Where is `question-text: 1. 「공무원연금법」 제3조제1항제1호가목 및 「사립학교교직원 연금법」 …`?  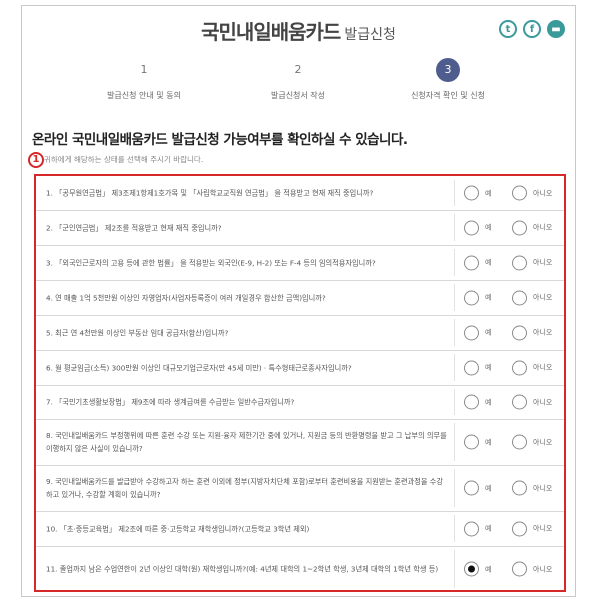
question-text: 1. 「공무원연금법」 제3조제1항제1호가목 및 「사립학교교직원 연금법」 … is located at coordinates (210, 193).